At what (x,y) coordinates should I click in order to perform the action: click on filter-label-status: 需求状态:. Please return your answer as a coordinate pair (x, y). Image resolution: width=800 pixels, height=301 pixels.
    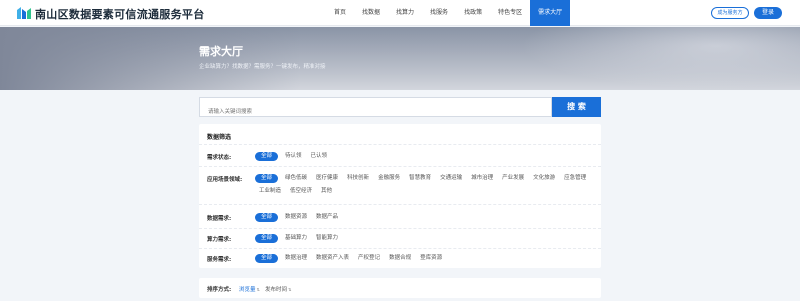
    Looking at the image, I should click on (219, 158).